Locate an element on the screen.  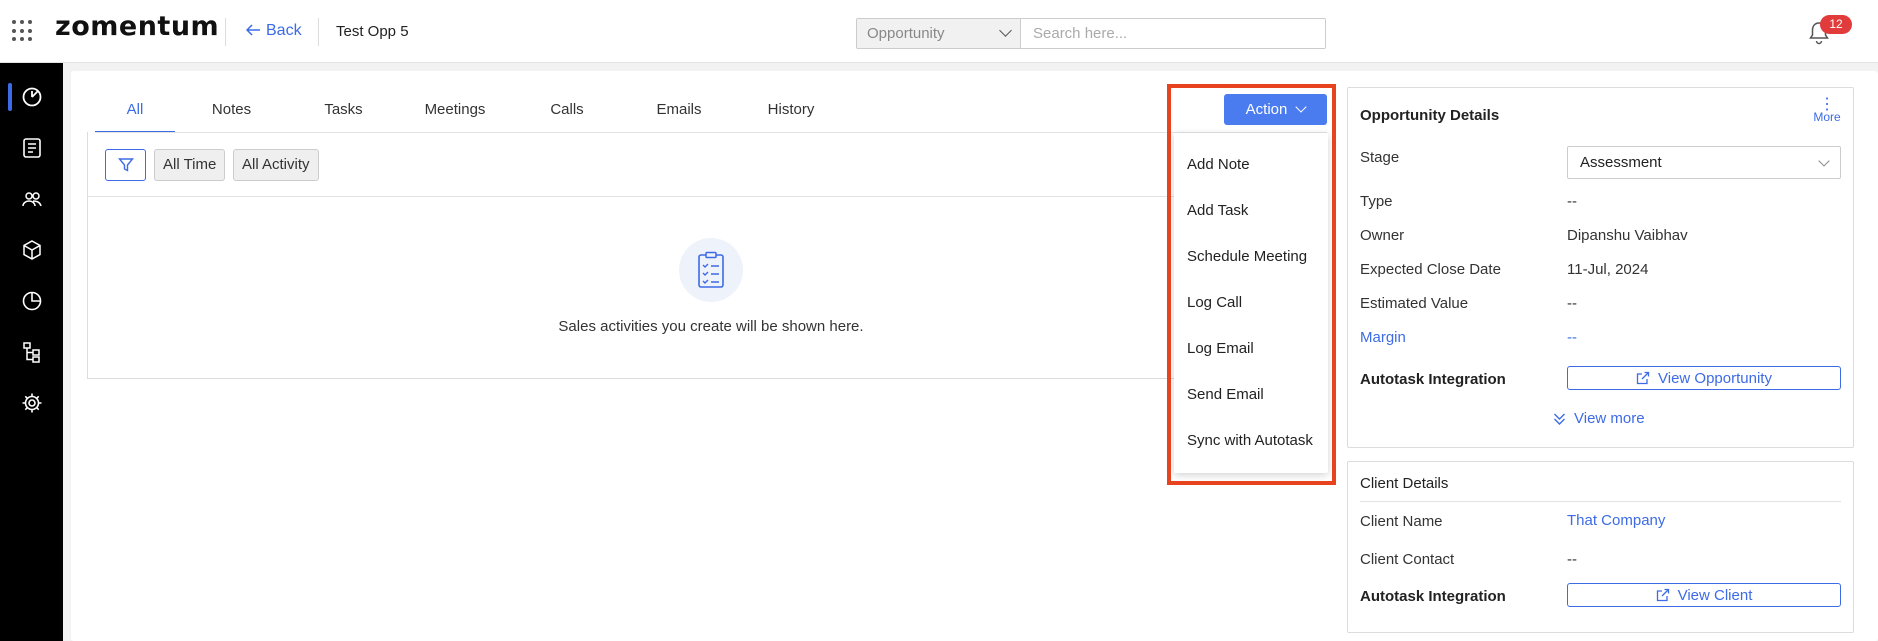
nav-workflows is located at coordinates (31, 352).